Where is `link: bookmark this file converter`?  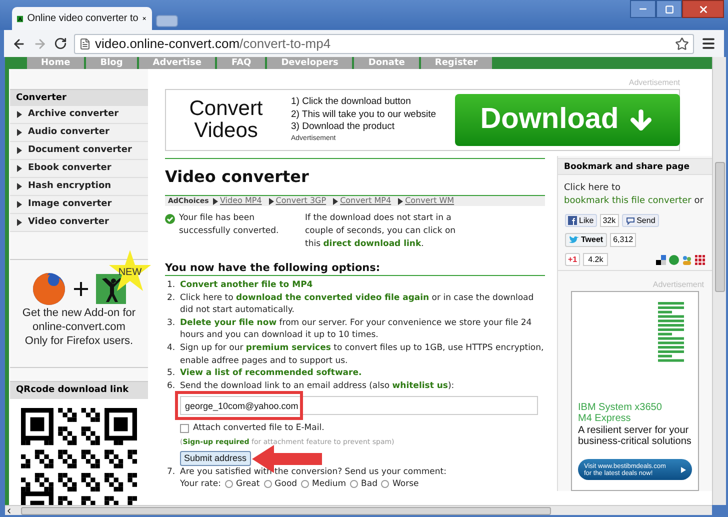 link: bookmark this file converter is located at coordinates (628, 201).